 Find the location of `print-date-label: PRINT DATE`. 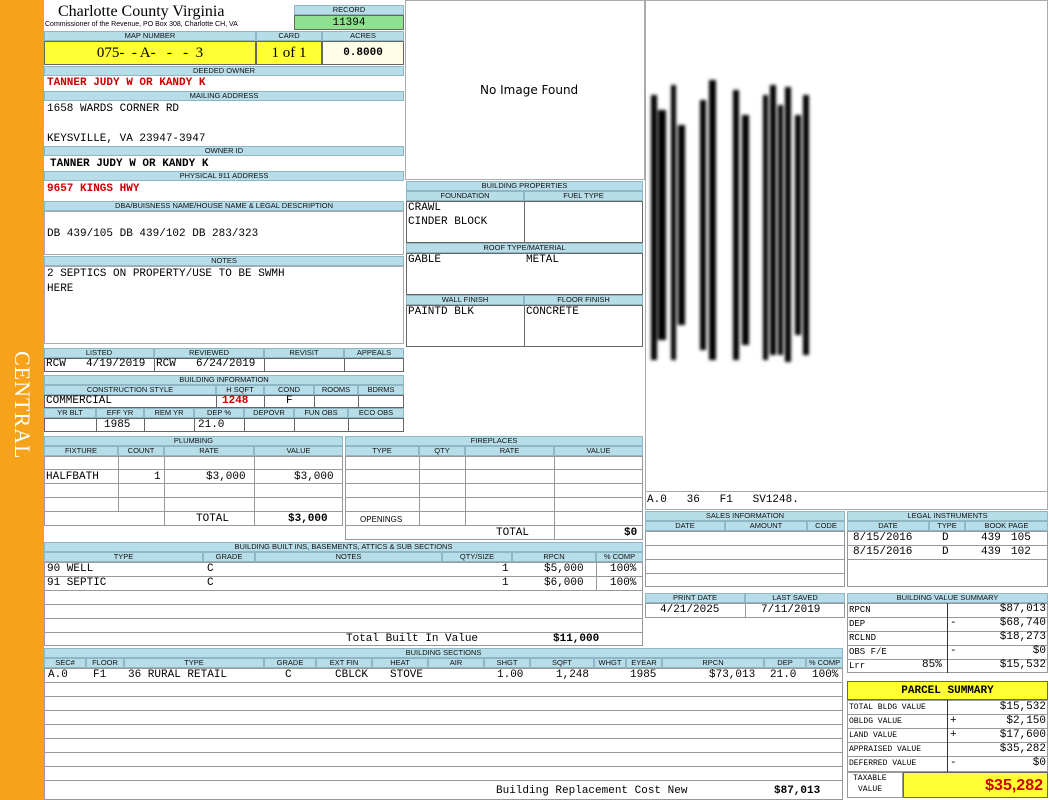

print-date-label: PRINT DATE is located at coordinates (695, 598).